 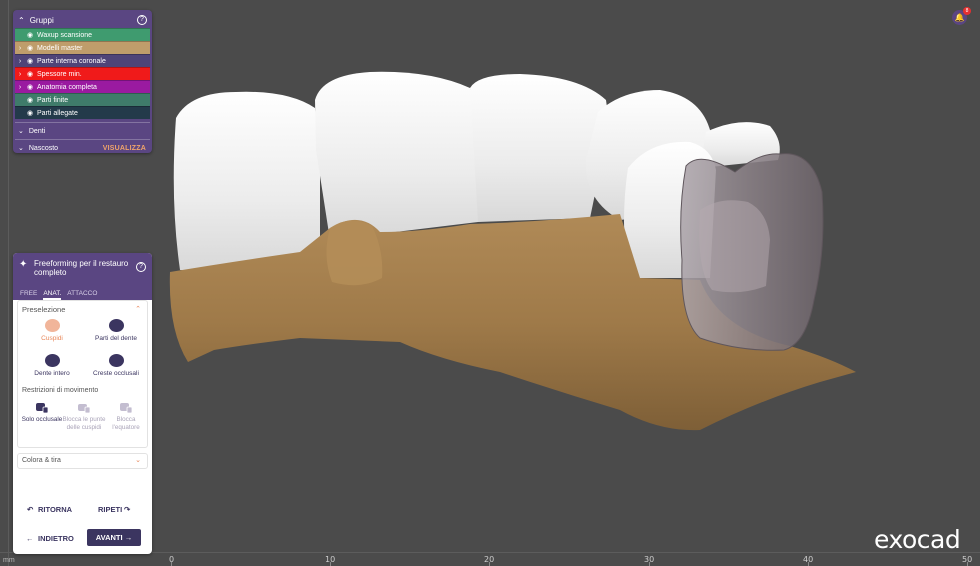 I want to click on preset-creste-occlusali: Creste occlusali, so click(x=116, y=365).